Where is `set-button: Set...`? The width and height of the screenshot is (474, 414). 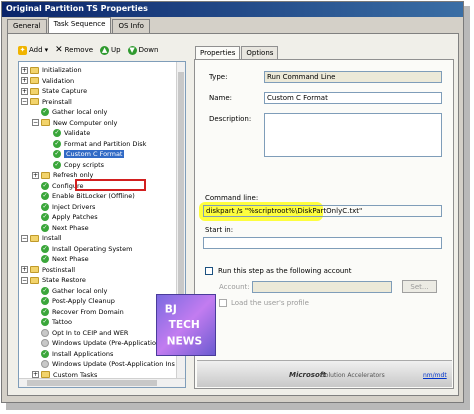 set-button: Set... is located at coordinates (419, 286).